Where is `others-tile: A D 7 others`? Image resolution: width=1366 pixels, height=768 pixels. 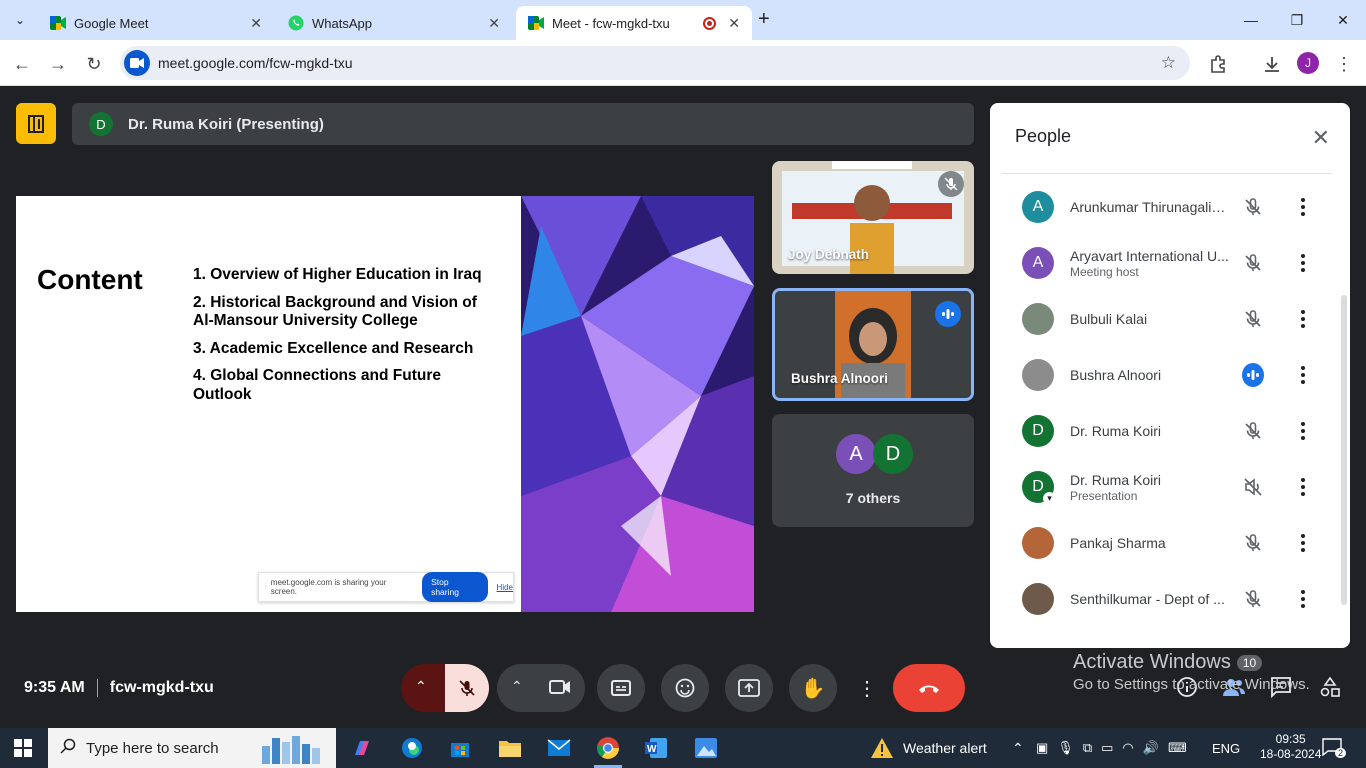
others-tile: A D 7 others is located at coordinates (873, 470).